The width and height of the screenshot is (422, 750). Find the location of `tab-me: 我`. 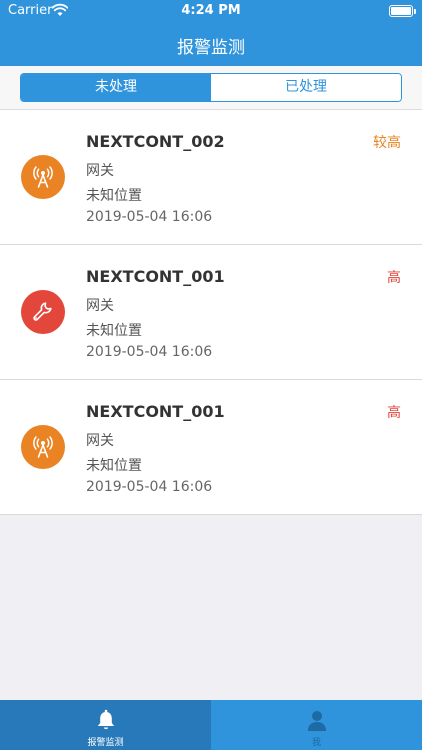

tab-me: 我 is located at coordinates (316, 725).